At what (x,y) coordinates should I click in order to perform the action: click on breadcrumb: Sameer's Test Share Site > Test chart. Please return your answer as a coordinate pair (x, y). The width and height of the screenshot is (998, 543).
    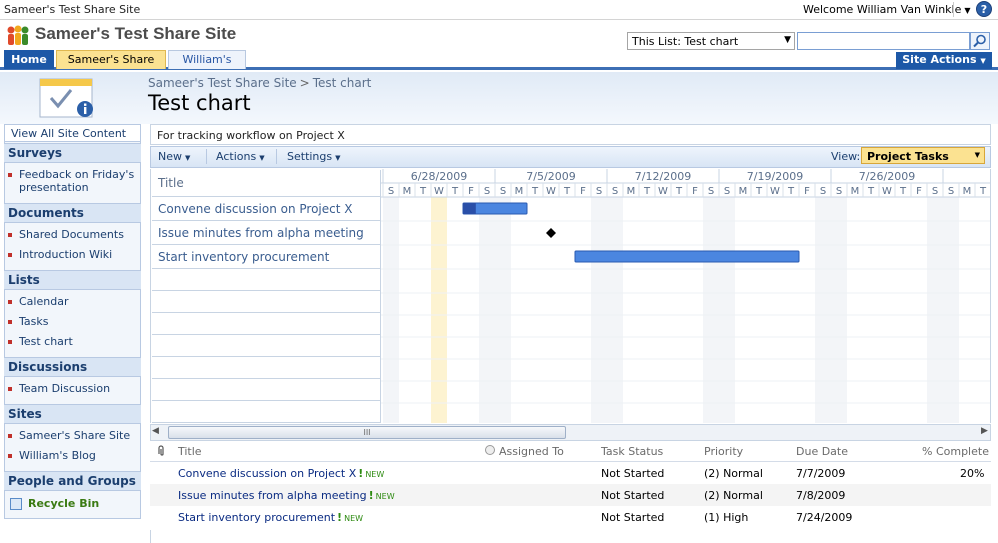
    Looking at the image, I should click on (259, 83).